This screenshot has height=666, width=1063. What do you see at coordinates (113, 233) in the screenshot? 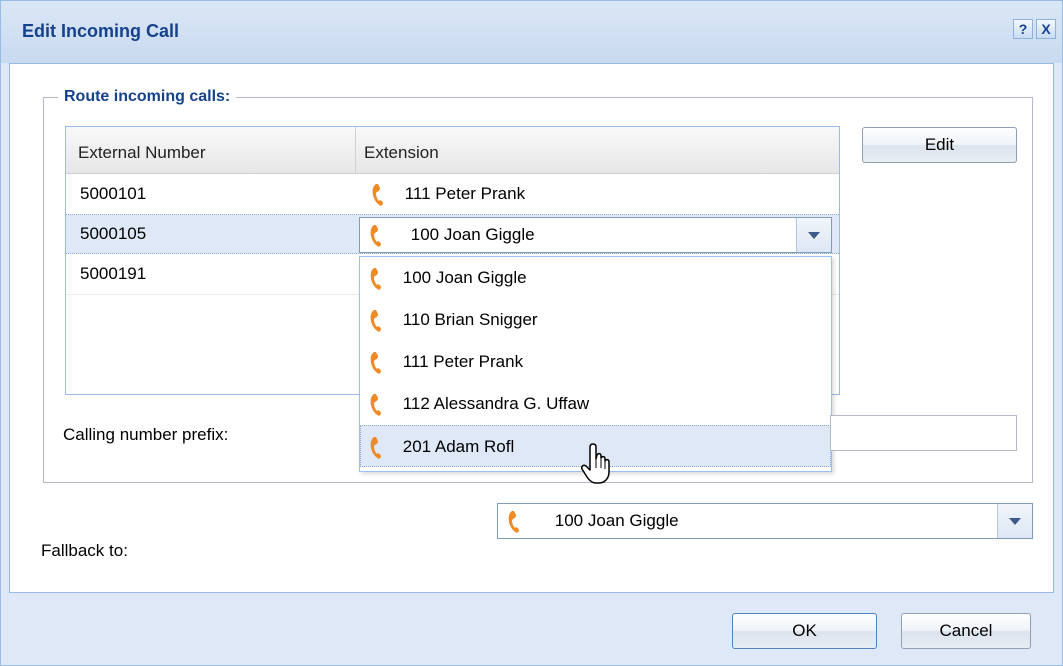
I see `external-number-cell: 5000105` at bounding box center [113, 233].